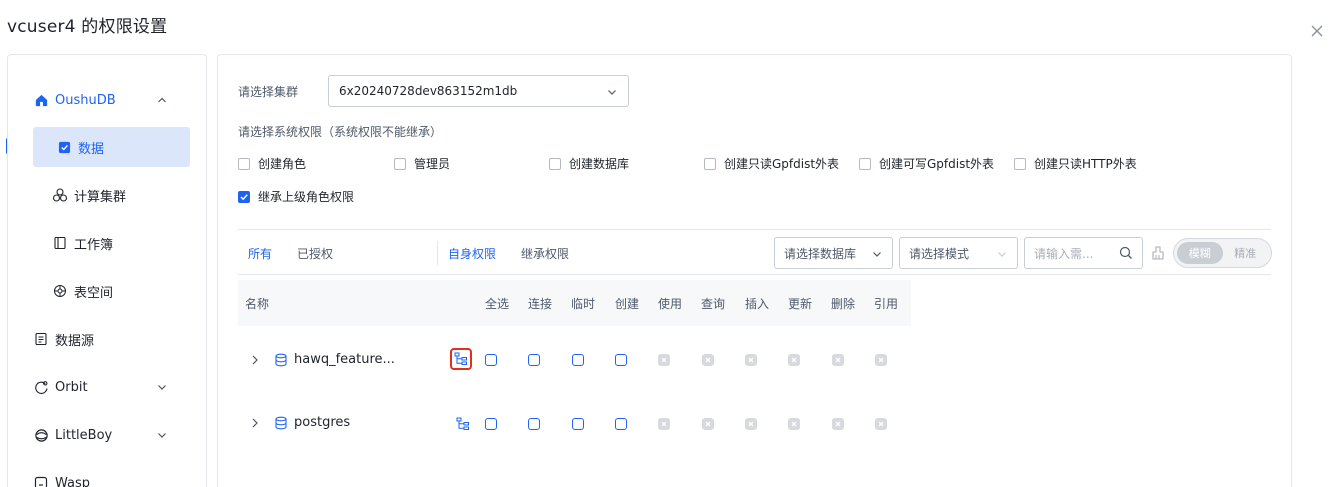 Image resolution: width=1338 pixels, height=487 pixels. Describe the element at coordinates (937, 164) in the screenshot. I see `checkbox-label: 创建可写Gpfdist外表` at that location.